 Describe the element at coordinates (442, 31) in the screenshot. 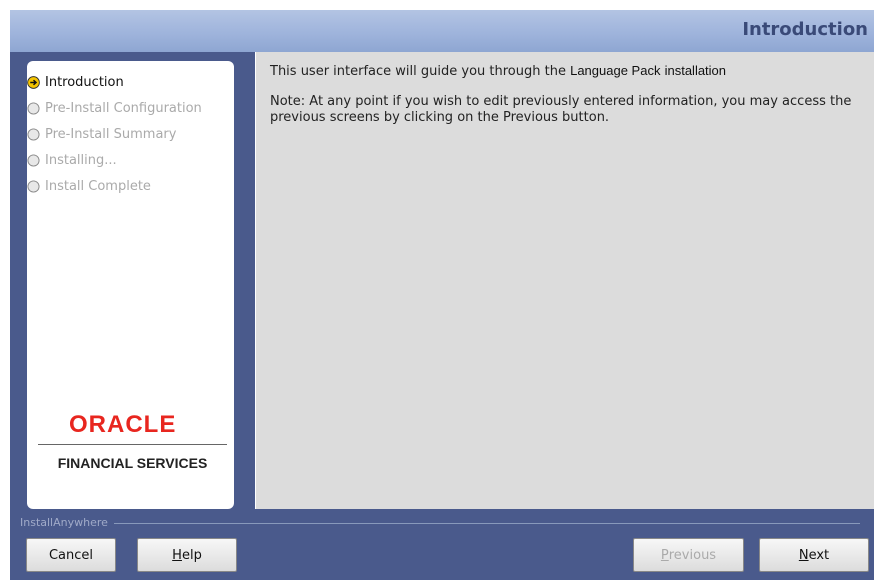

I see `title-bar: Introduction` at that location.